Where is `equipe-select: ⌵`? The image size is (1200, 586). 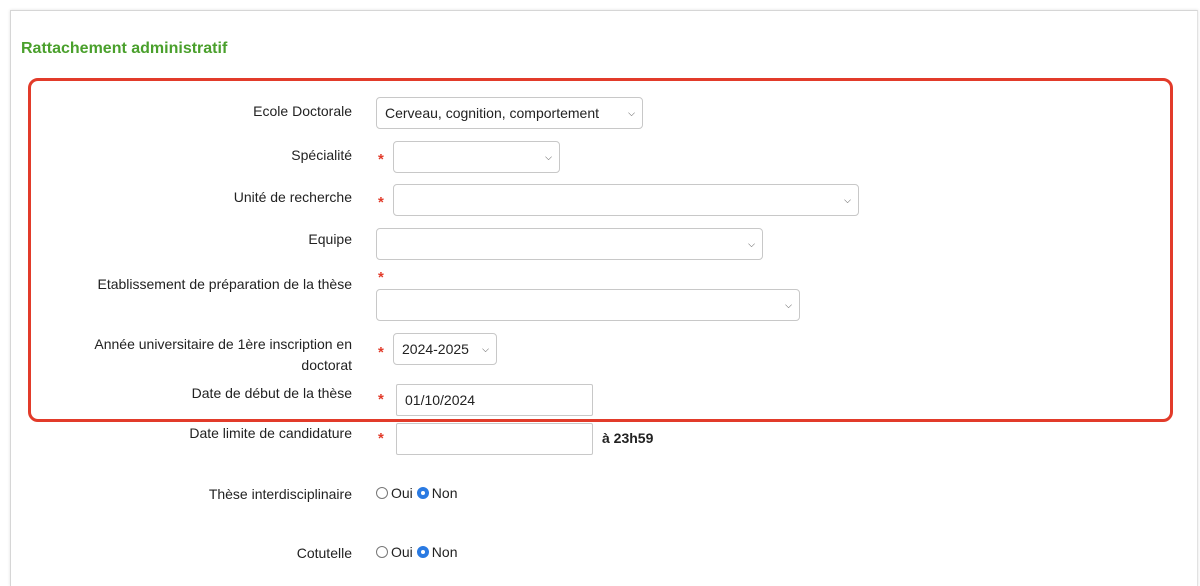
equipe-select: ⌵ is located at coordinates (569, 244).